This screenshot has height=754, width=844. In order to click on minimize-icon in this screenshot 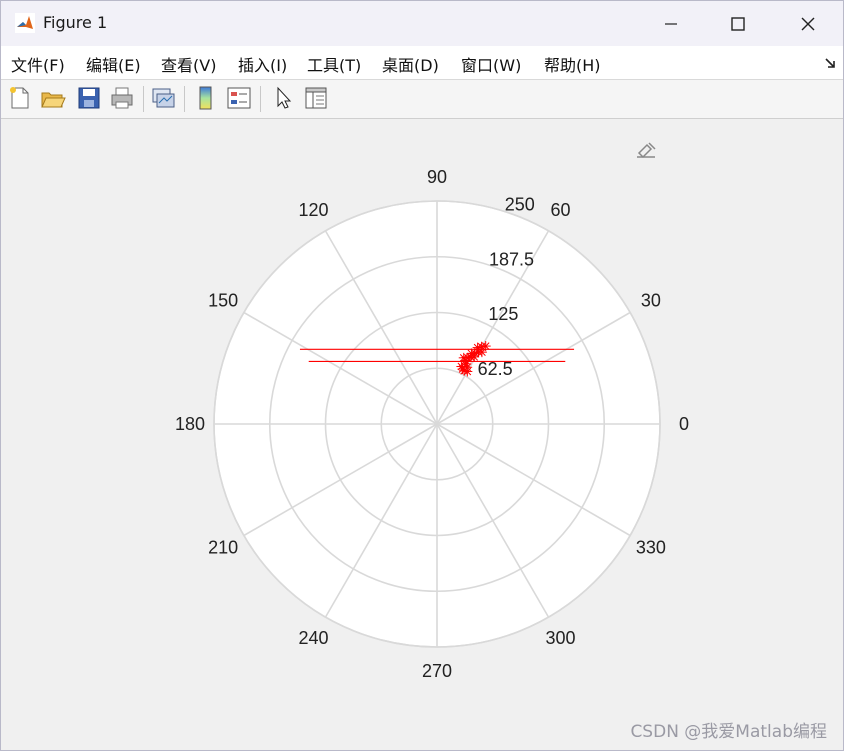, I will do `click(671, 23)`.